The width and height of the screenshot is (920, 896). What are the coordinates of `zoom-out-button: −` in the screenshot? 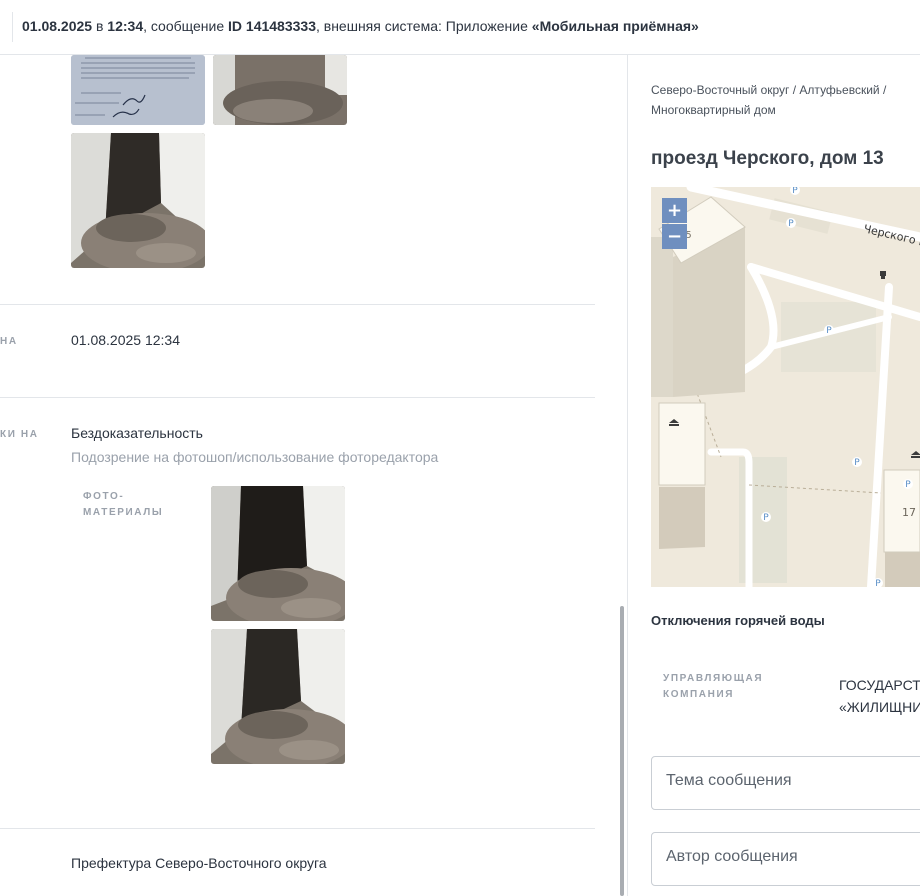 It's located at (674, 236).